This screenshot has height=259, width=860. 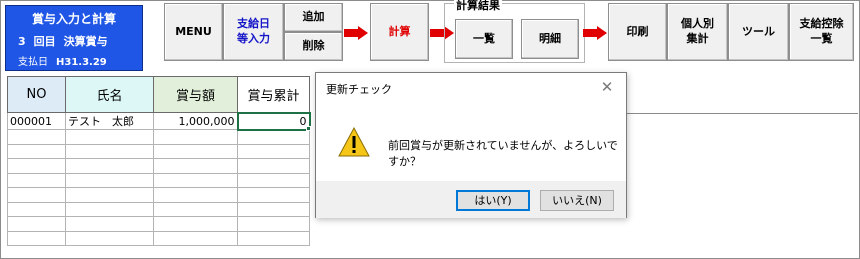 I want to click on no-button: いいえ(N), so click(x=577, y=200).